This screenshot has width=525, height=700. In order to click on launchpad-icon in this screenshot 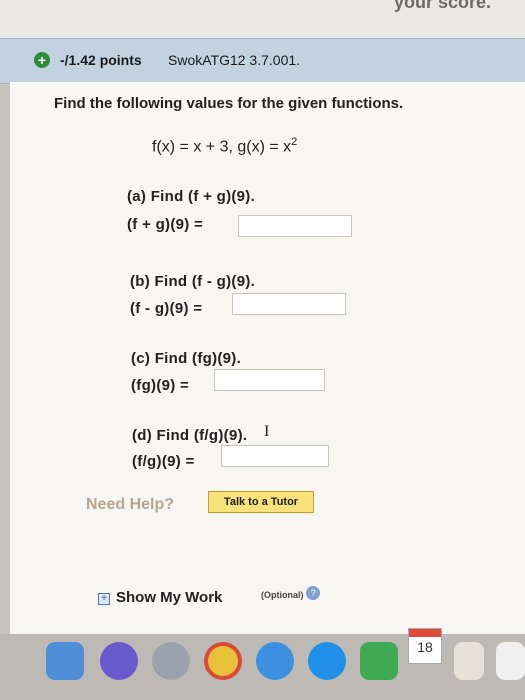, I will do `click(171, 661)`.